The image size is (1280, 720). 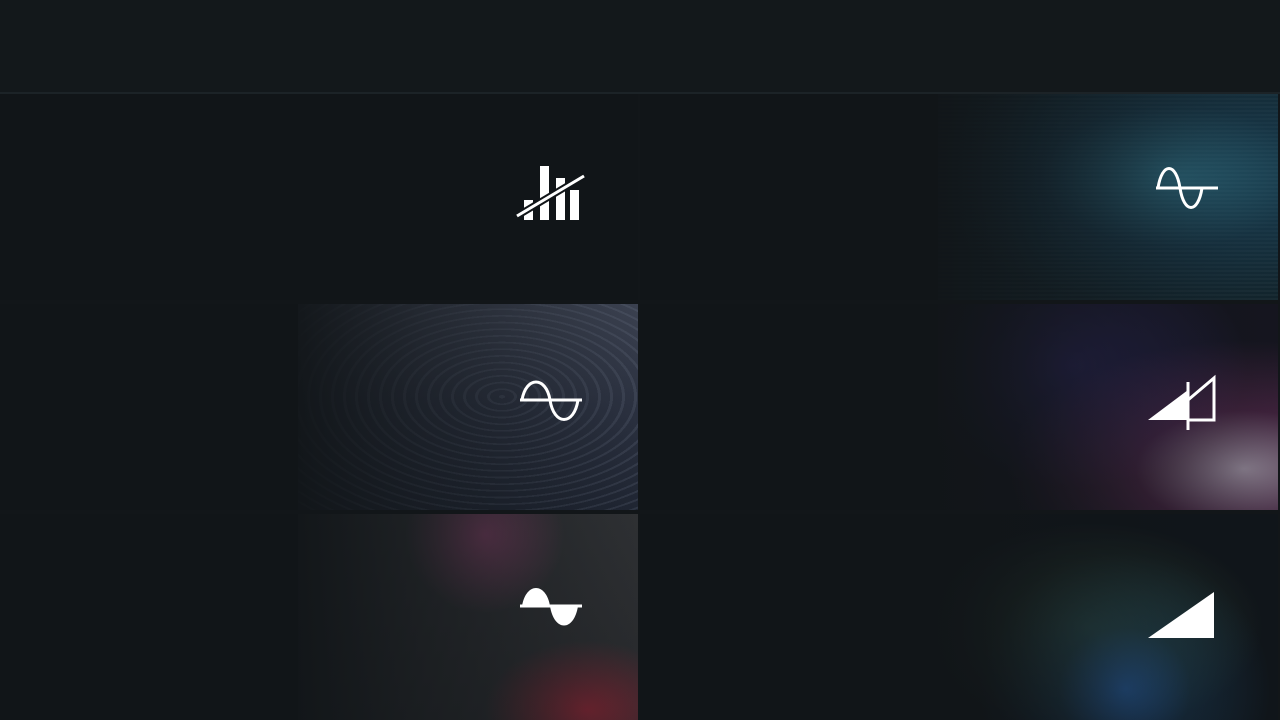 What do you see at coordinates (1182, 402) in the screenshot?
I see `gate-ramp-icon` at bounding box center [1182, 402].